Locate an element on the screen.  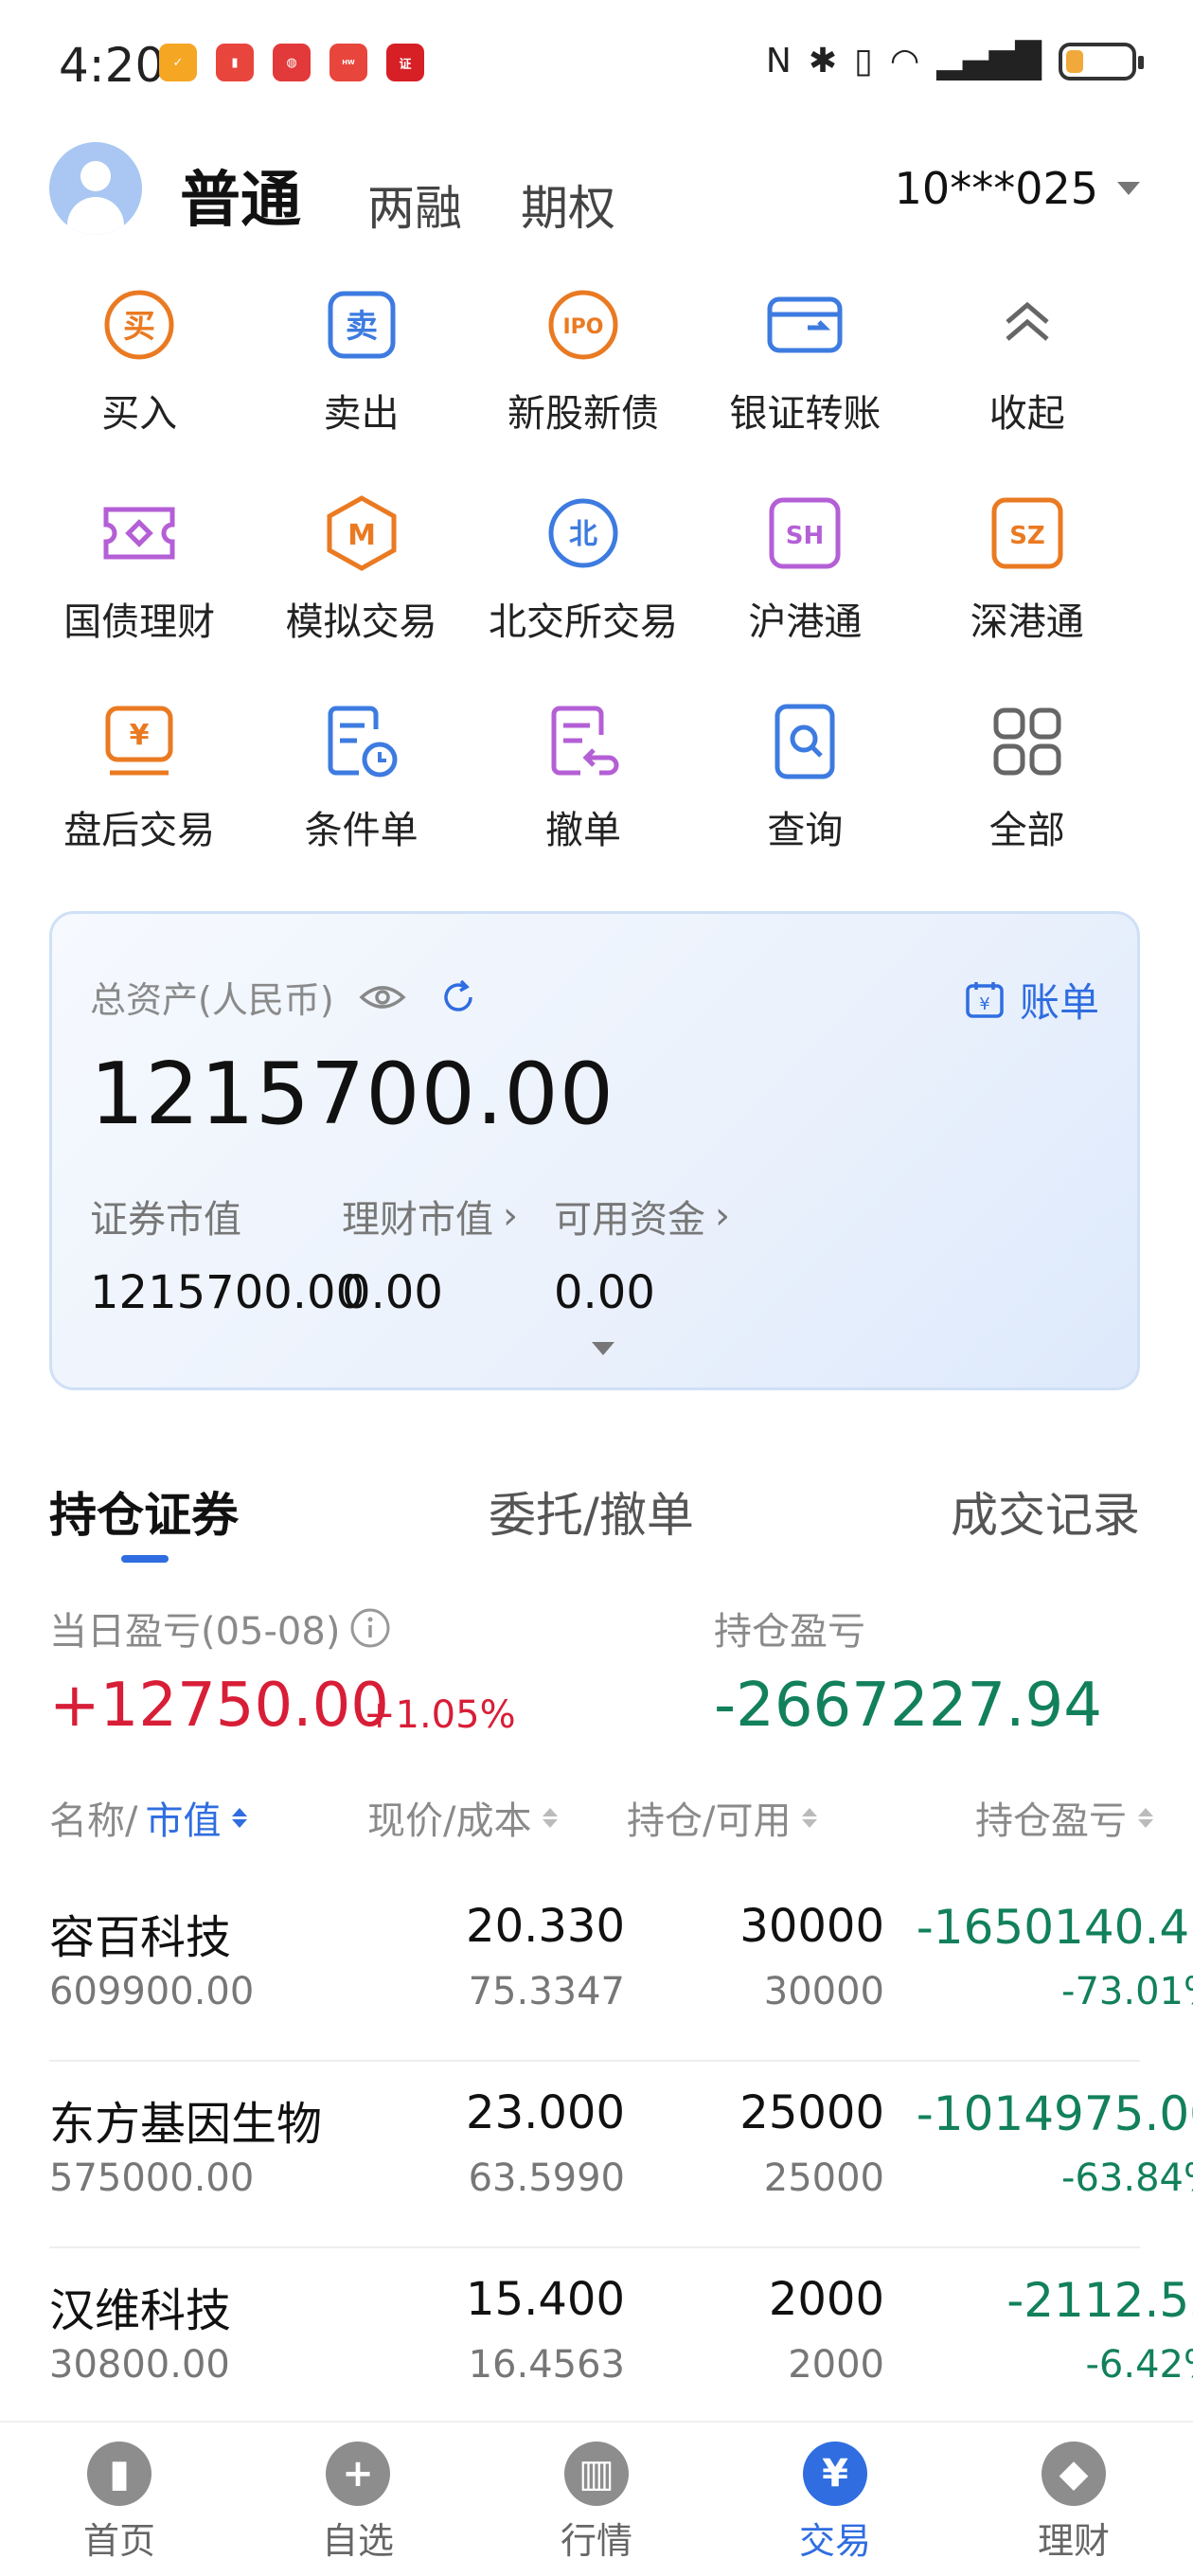
daily-pnl-label-row: 当日盈亏(05-08) is located at coordinates (220, 1628).